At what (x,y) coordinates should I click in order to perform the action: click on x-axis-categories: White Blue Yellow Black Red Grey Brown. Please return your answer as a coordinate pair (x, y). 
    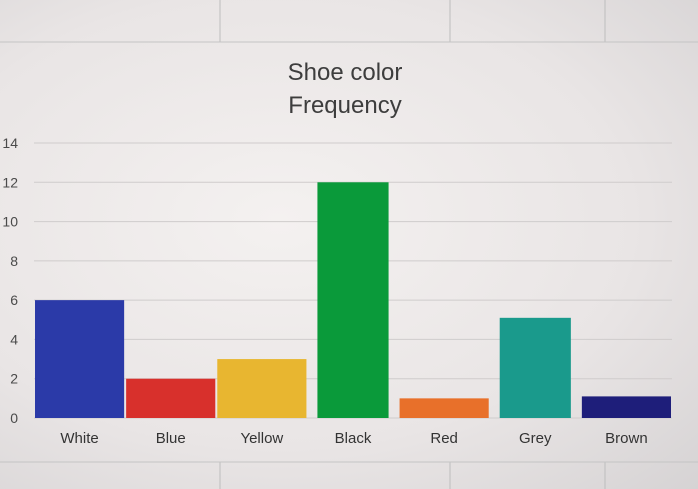
    Looking at the image, I should click on (353, 438).